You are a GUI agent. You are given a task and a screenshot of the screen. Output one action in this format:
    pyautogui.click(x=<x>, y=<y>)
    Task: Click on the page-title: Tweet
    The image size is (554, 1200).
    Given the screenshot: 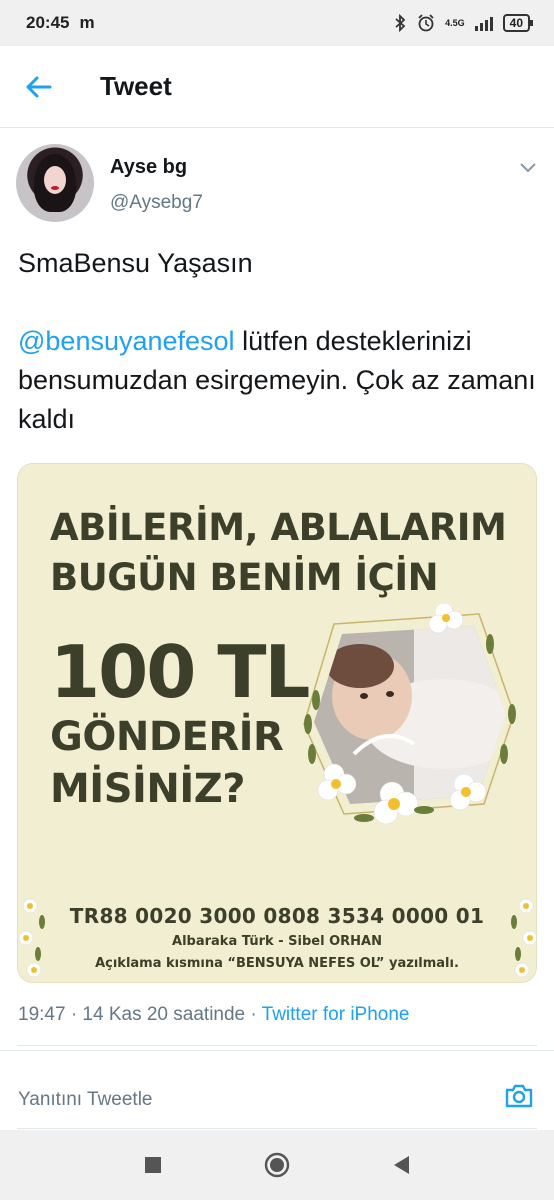 What is the action you would take?
    pyautogui.click(x=136, y=86)
    